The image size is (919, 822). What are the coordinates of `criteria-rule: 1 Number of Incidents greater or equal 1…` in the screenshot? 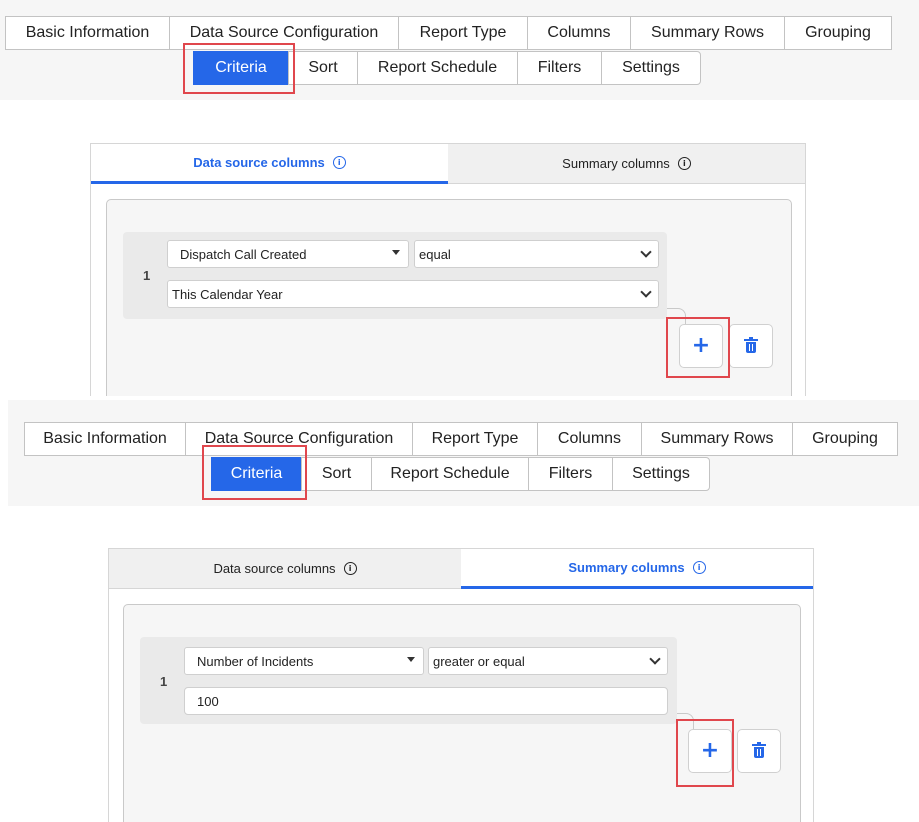 It's located at (408, 680).